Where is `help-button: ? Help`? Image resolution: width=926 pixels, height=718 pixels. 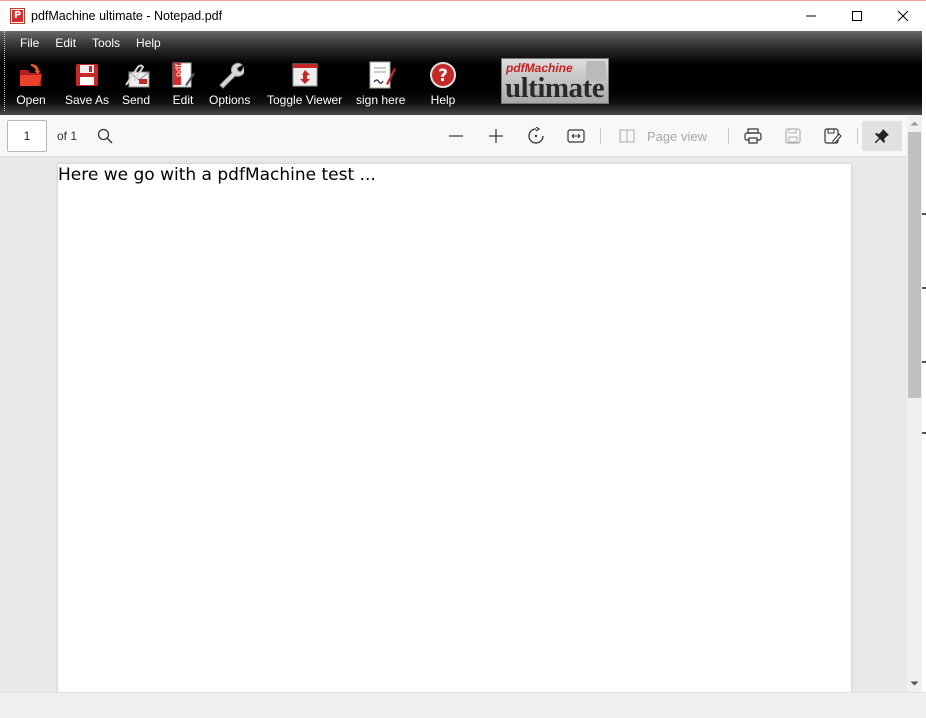 help-button: ? Help is located at coordinates (443, 86).